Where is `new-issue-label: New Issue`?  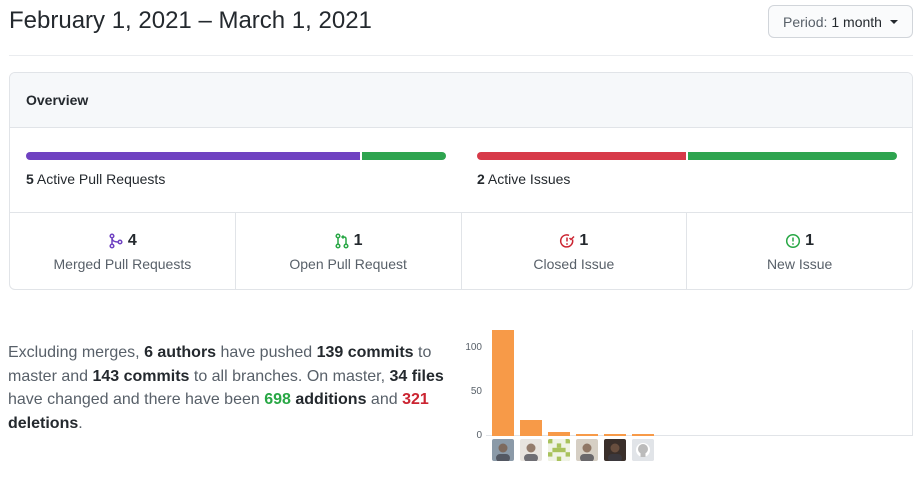
new-issue-label: New Issue is located at coordinates (799, 264).